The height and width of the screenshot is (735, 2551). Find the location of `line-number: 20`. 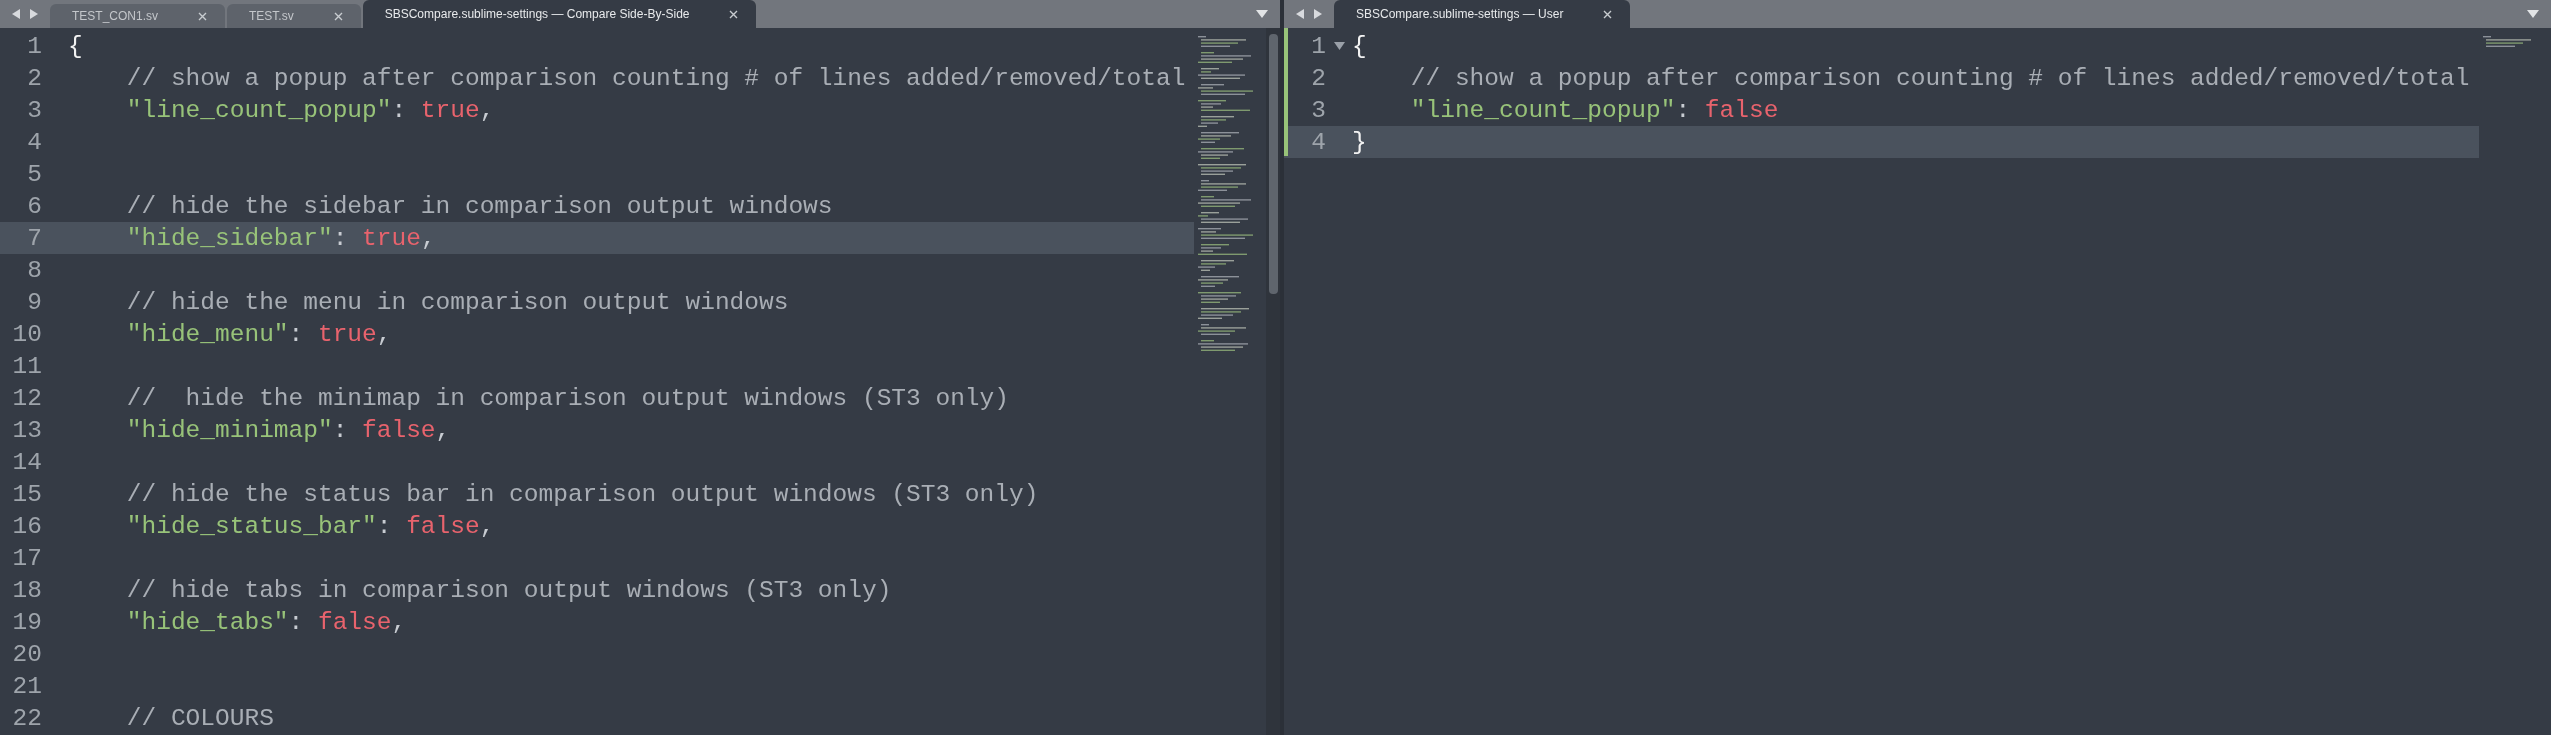

line-number: 20 is located at coordinates (26, 654).